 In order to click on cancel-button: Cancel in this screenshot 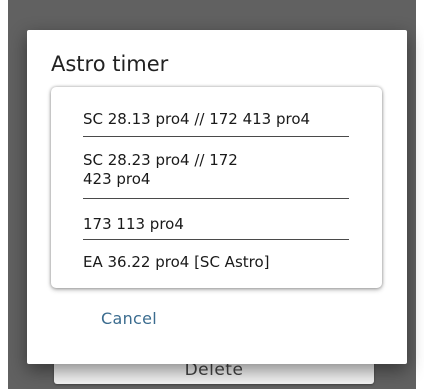, I will do `click(129, 318)`.